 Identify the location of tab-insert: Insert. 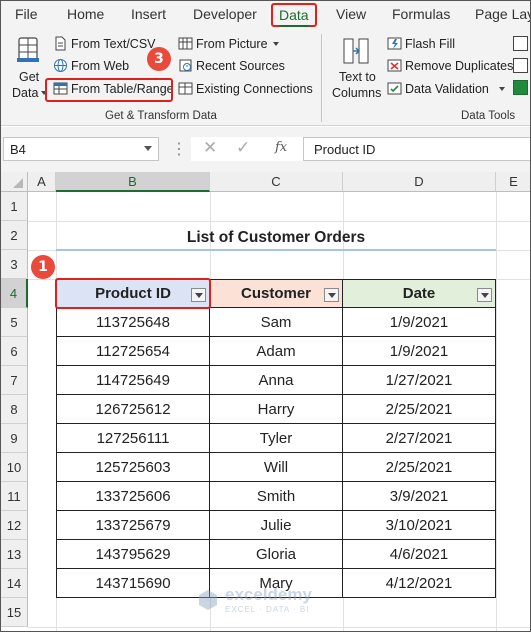
(148, 14).